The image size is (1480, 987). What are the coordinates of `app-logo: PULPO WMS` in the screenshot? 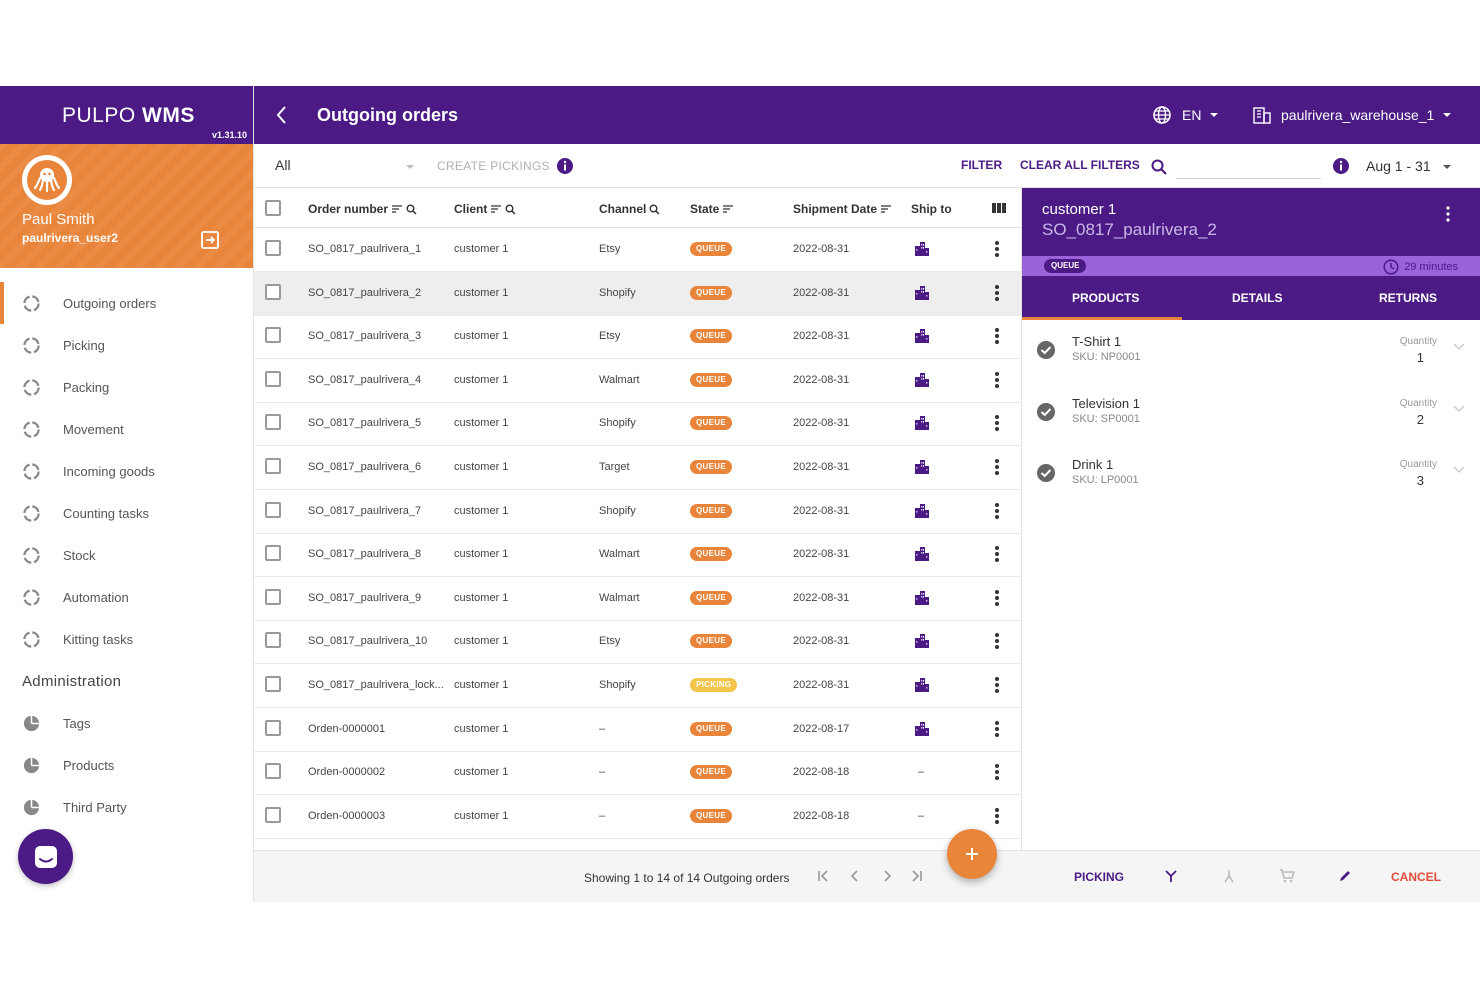 It's located at (128, 116).